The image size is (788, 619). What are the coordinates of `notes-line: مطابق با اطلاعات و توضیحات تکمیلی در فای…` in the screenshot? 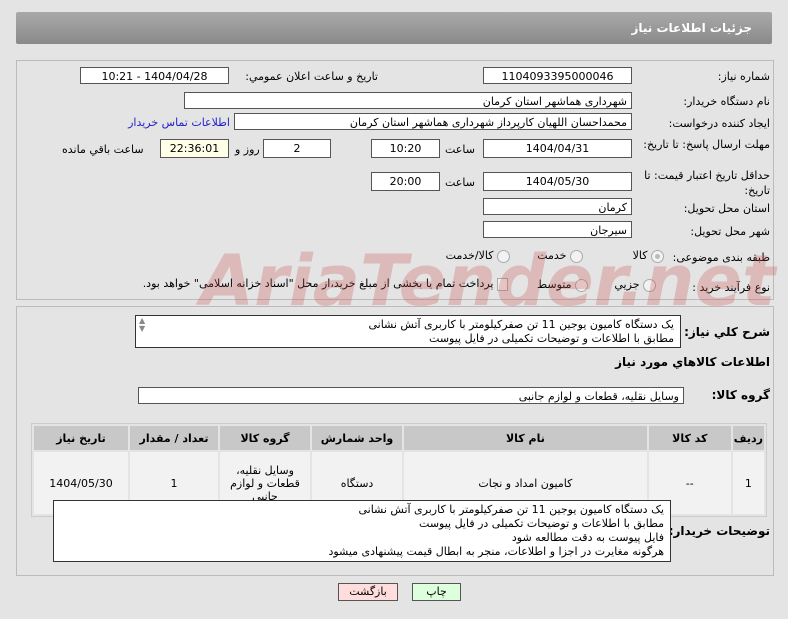 It's located at (541, 523).